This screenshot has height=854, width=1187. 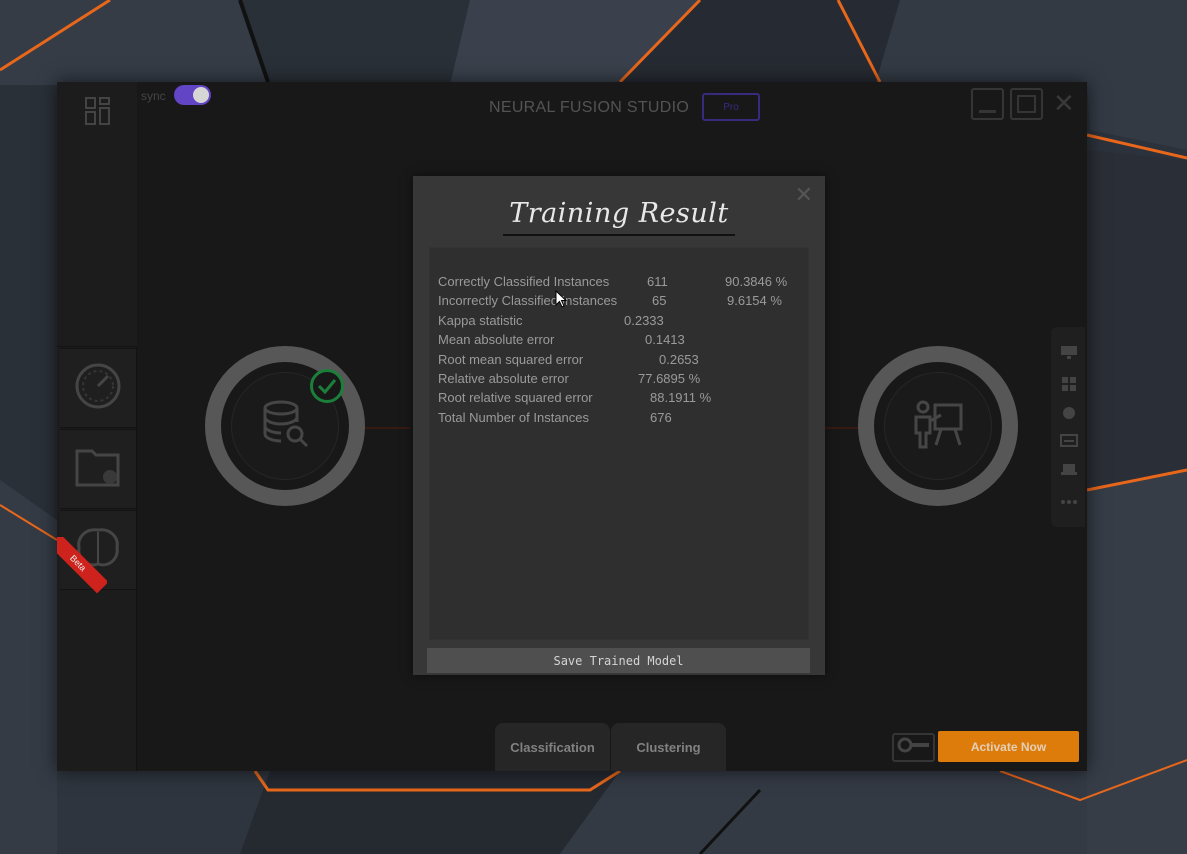 I want to click on dialog-title: Training Result, so click(x=619, y=213).